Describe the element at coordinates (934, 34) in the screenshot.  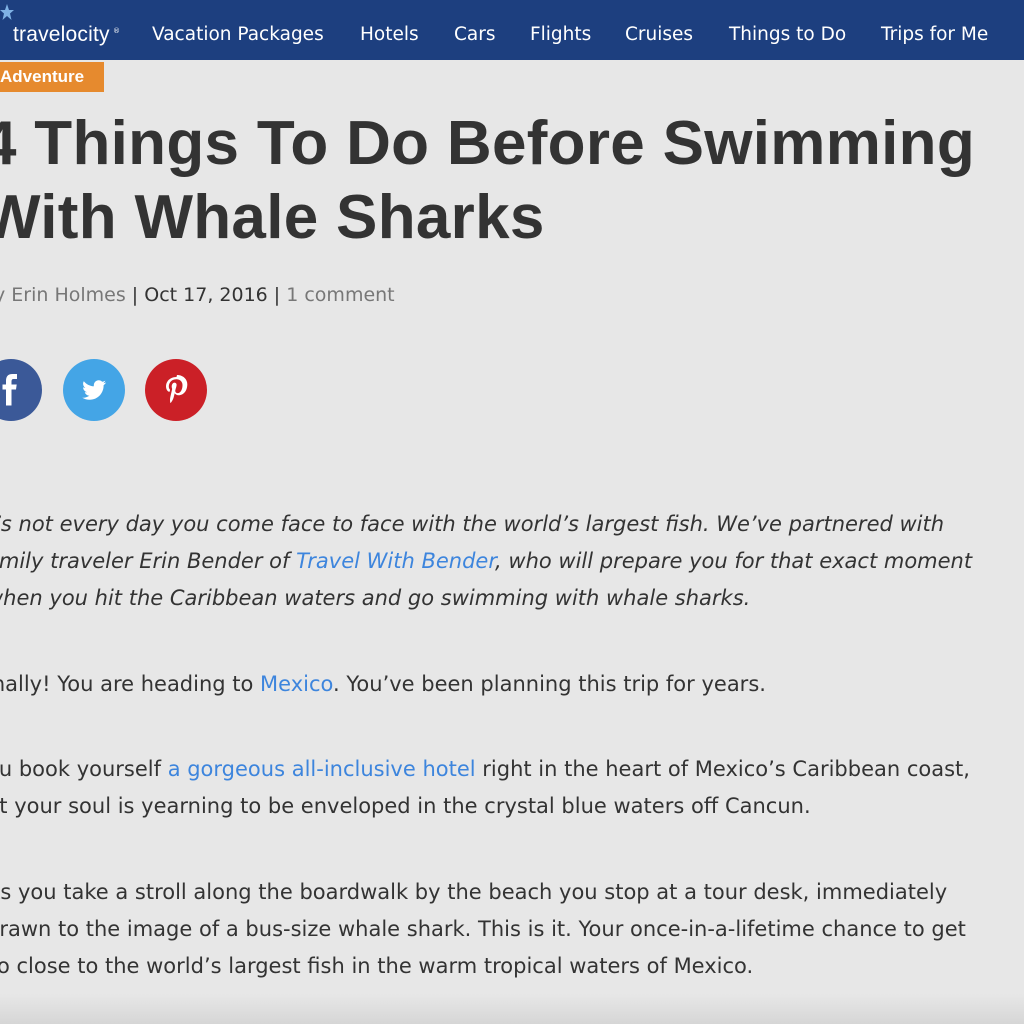
I see `nav-trips-for-me: Trips for Me` at that location.